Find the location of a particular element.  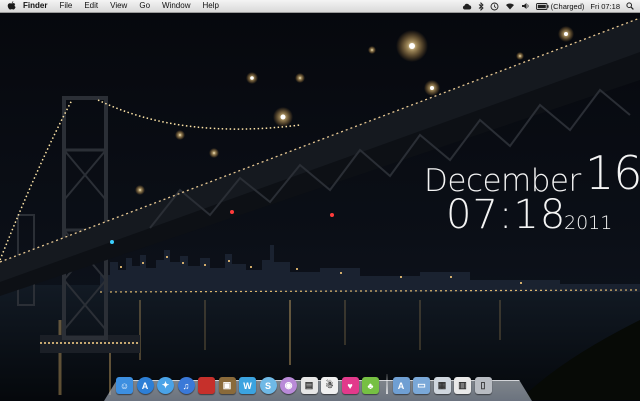

menu-finder: Finder is located at coordinates (35, 6).